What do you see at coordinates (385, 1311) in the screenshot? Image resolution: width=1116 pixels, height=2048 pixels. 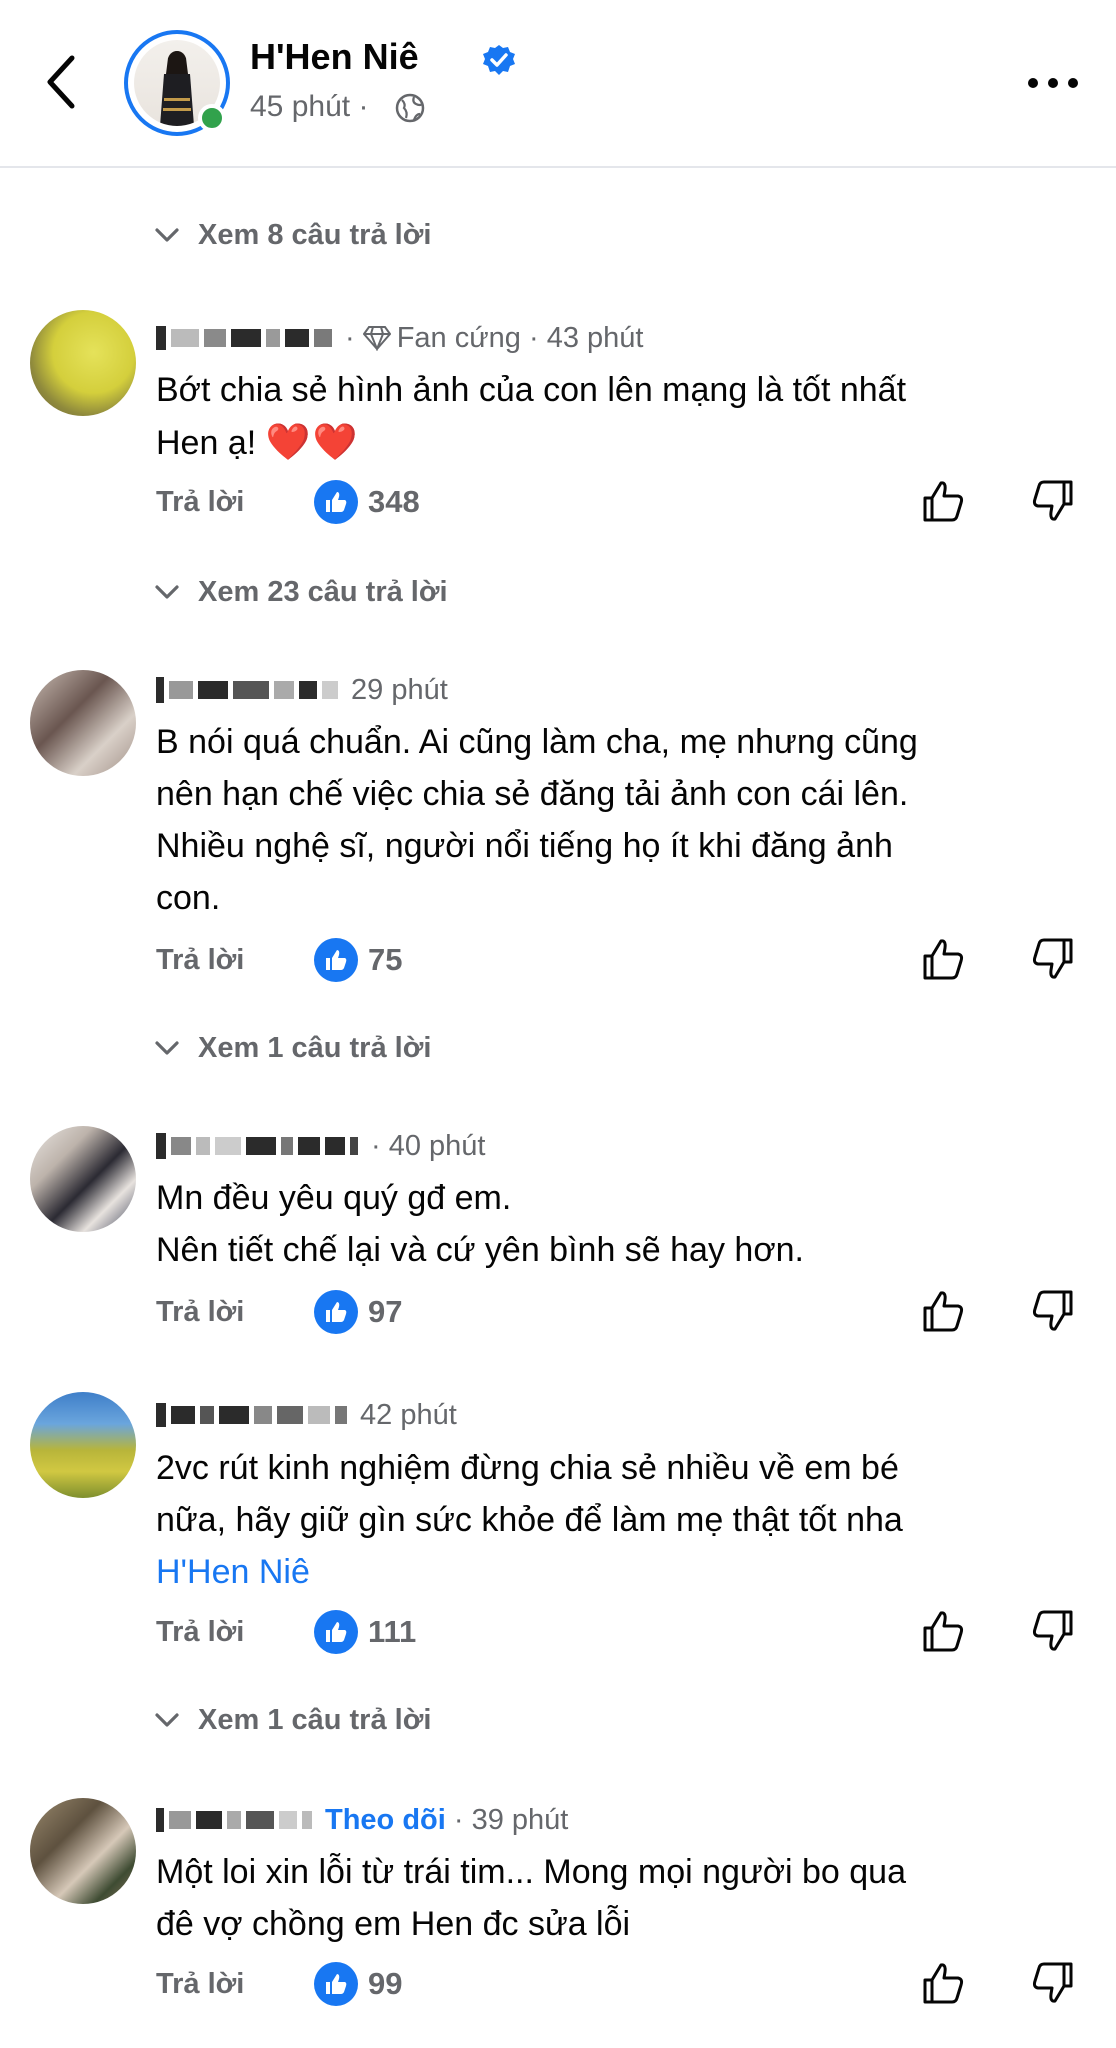 I see `like-count: 97` at bounding box center [385, 1311].